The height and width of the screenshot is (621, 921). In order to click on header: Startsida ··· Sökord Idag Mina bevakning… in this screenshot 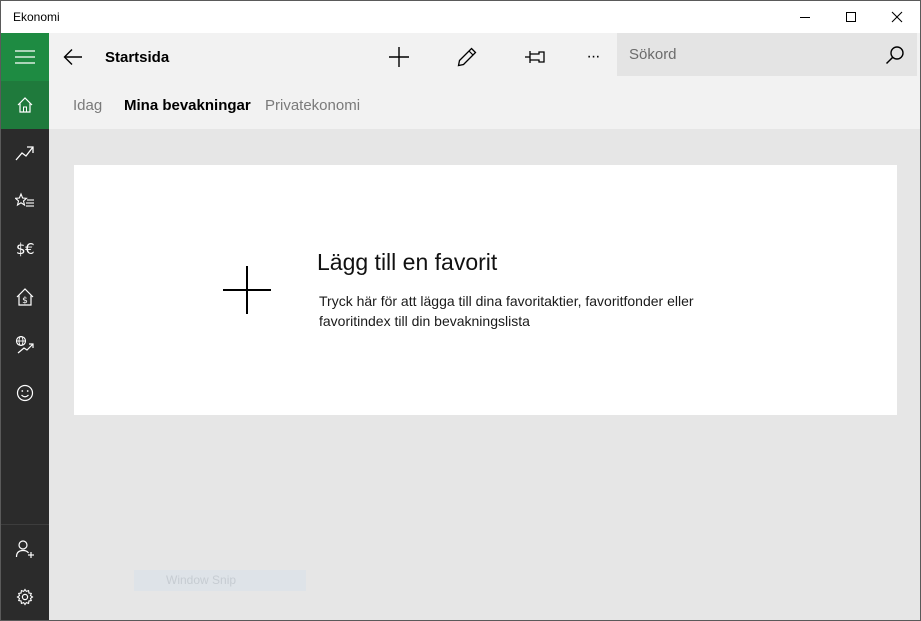, I will do `click(484, 81)`.